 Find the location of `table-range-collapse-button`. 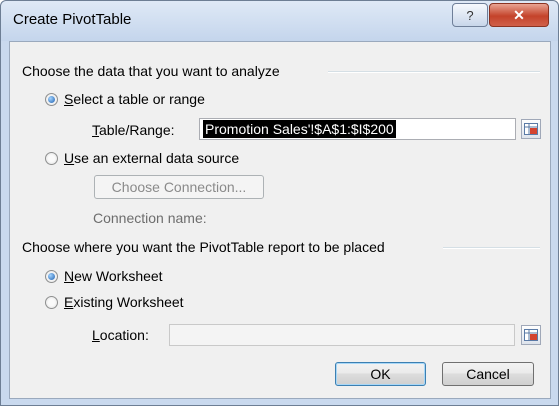

table-range-collapse-button is located at coordinates (531, 129).